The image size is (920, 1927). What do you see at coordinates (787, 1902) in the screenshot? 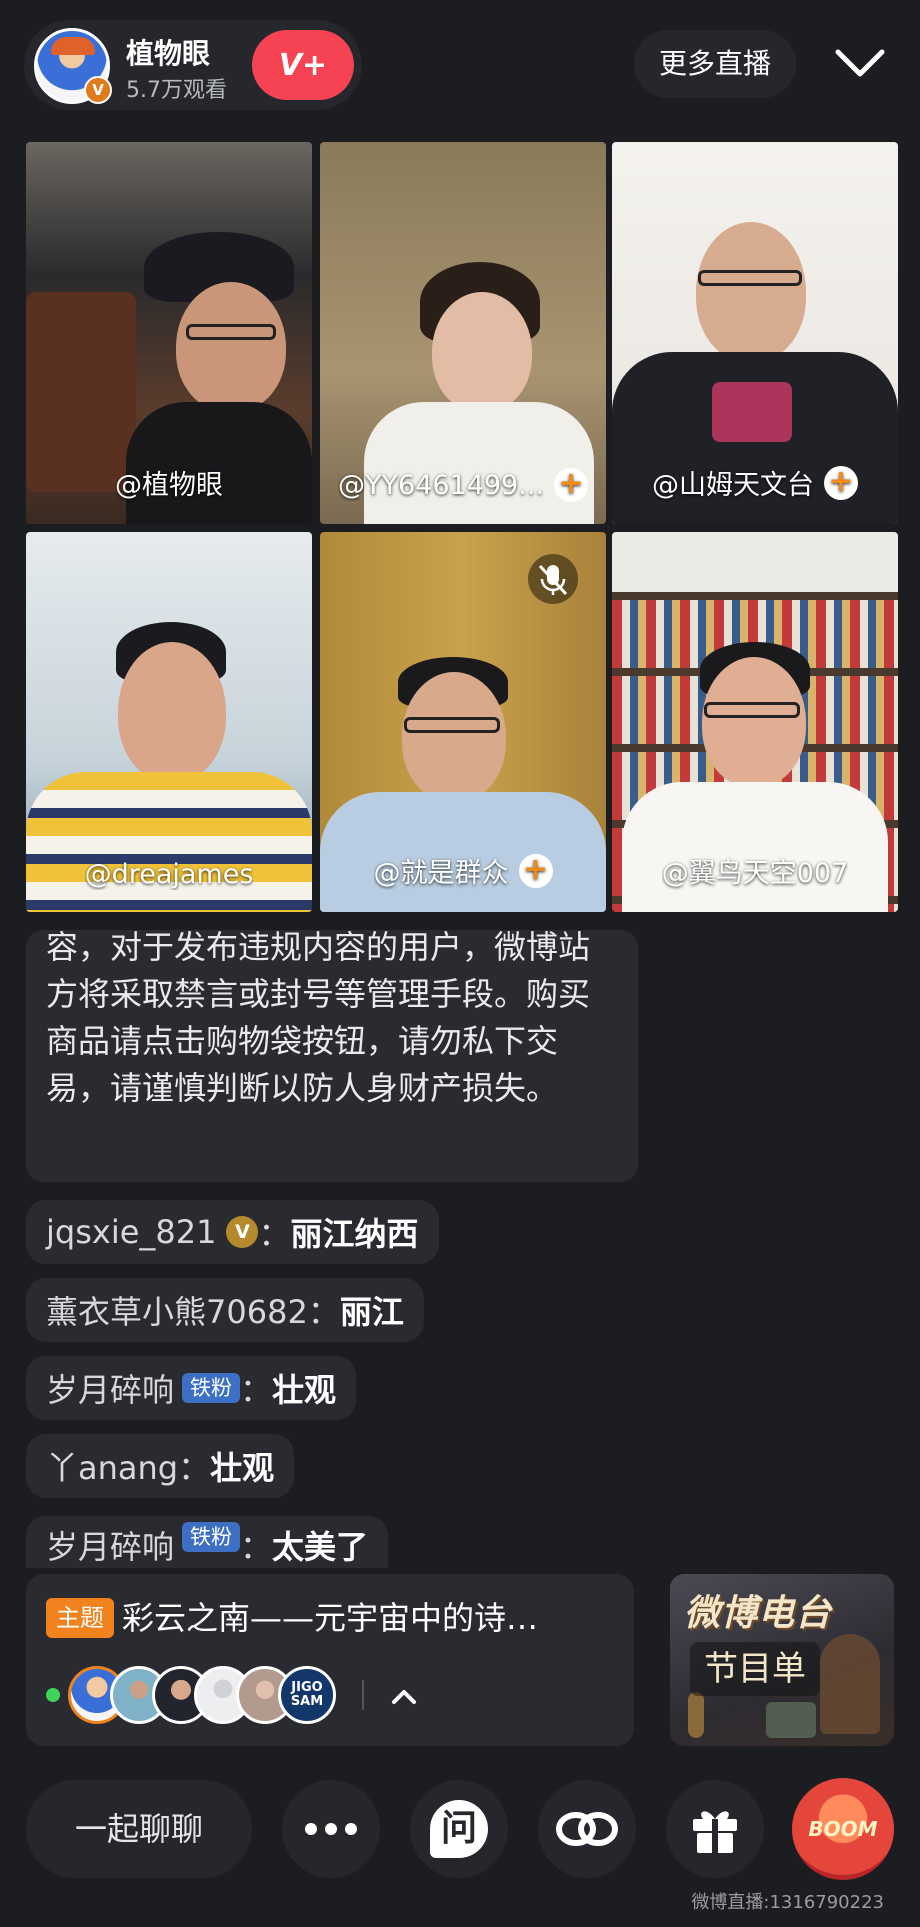
I see `watermark: 微博直播:1316790223` at bounding box center [787, 1902].